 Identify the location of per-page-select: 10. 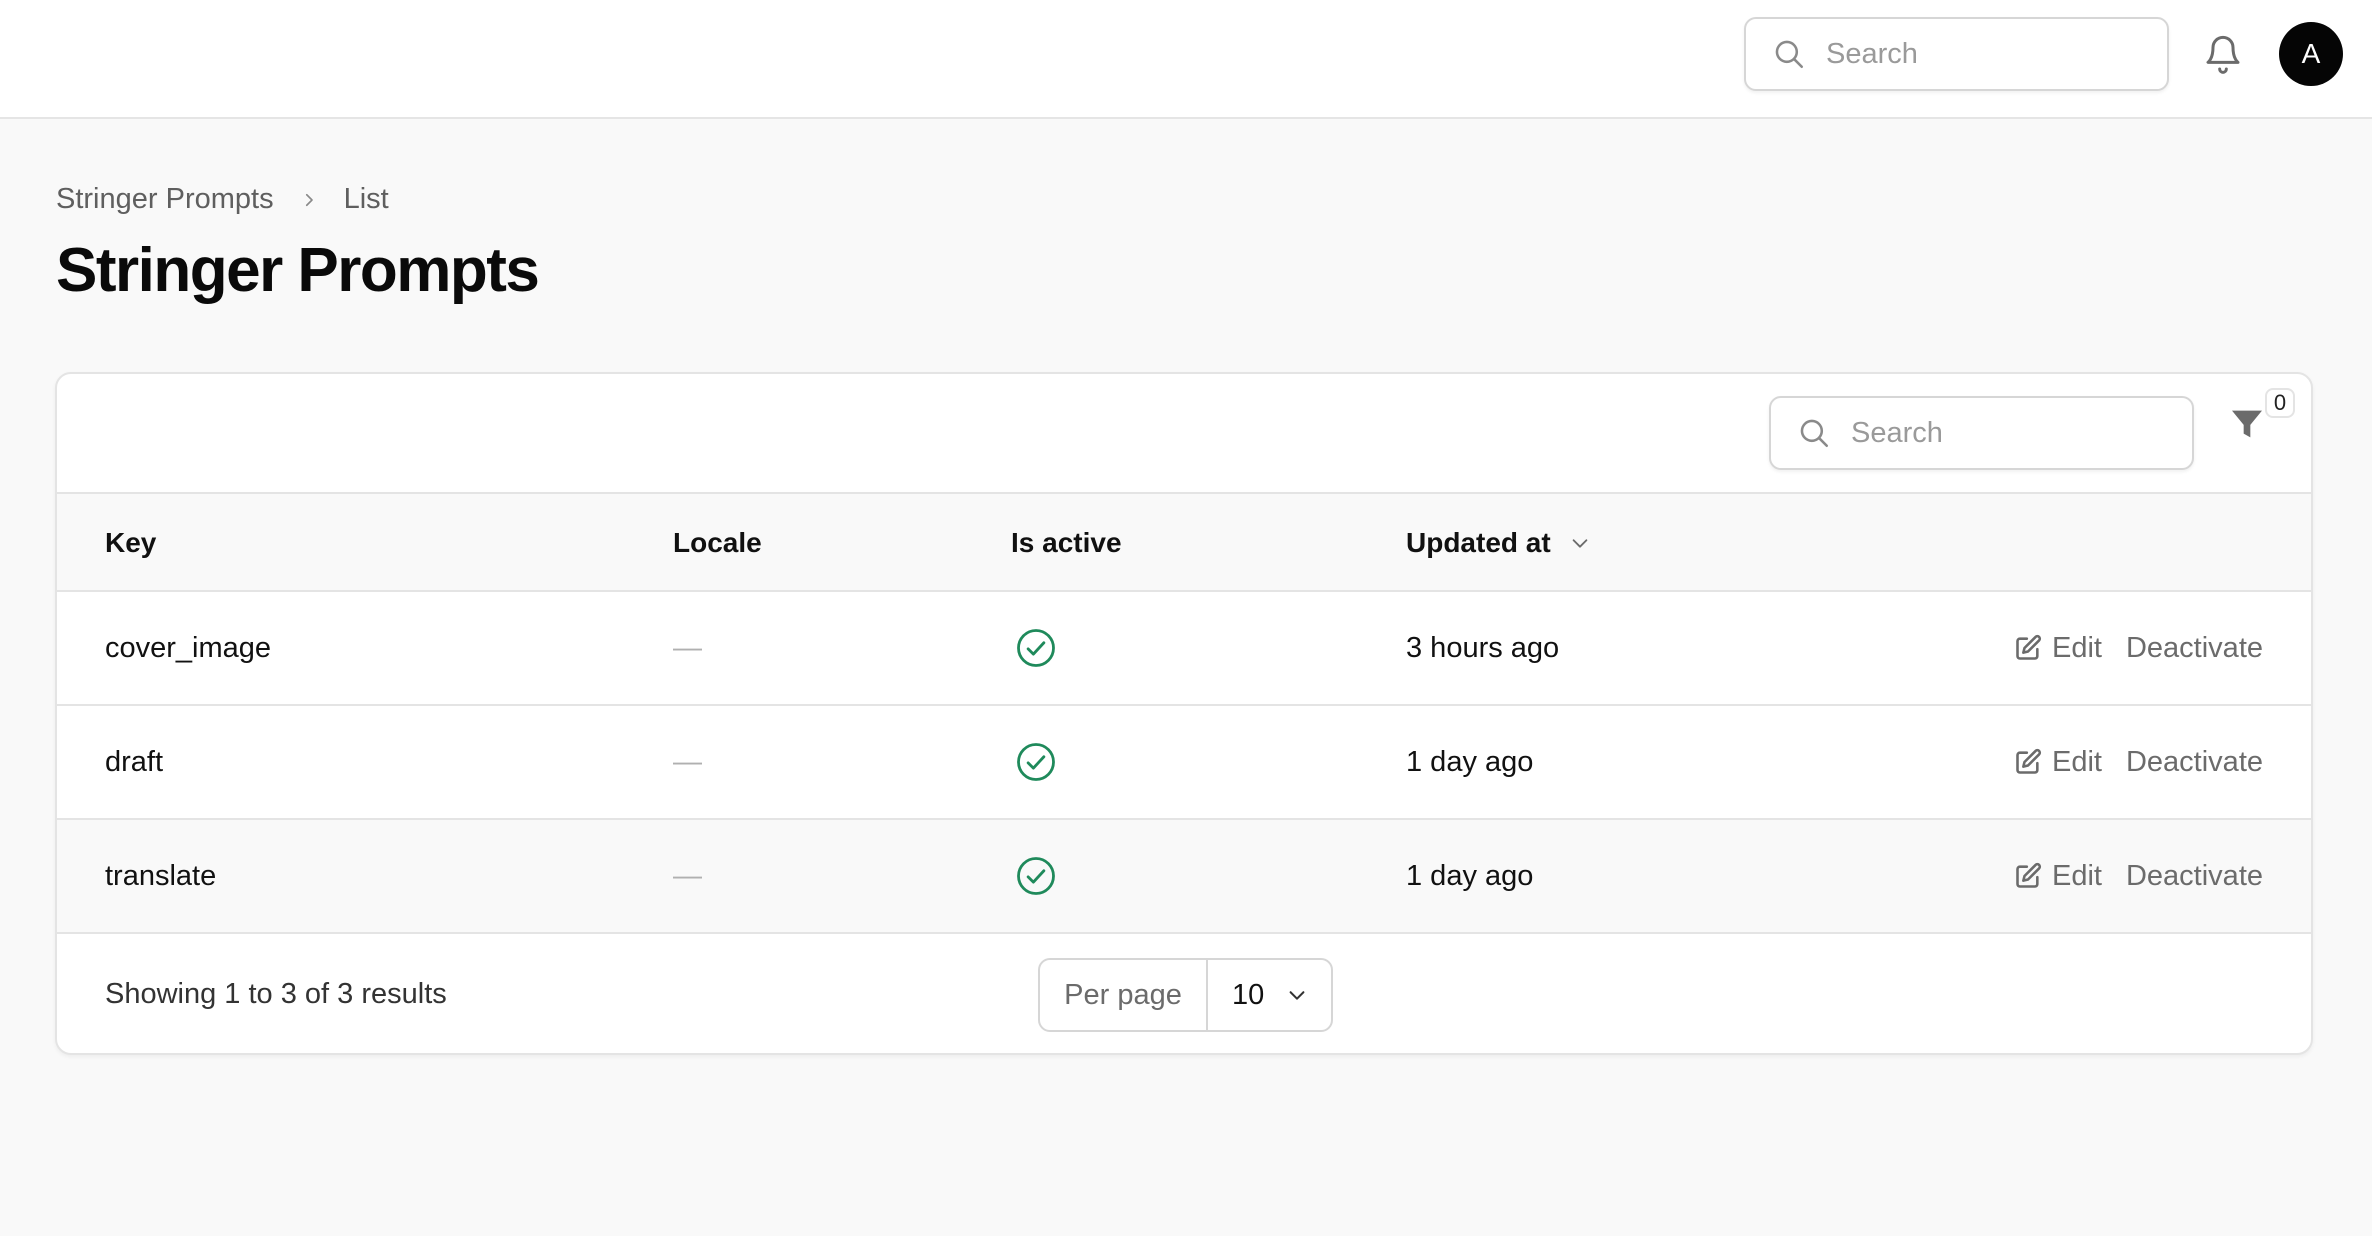
(1269, 995).